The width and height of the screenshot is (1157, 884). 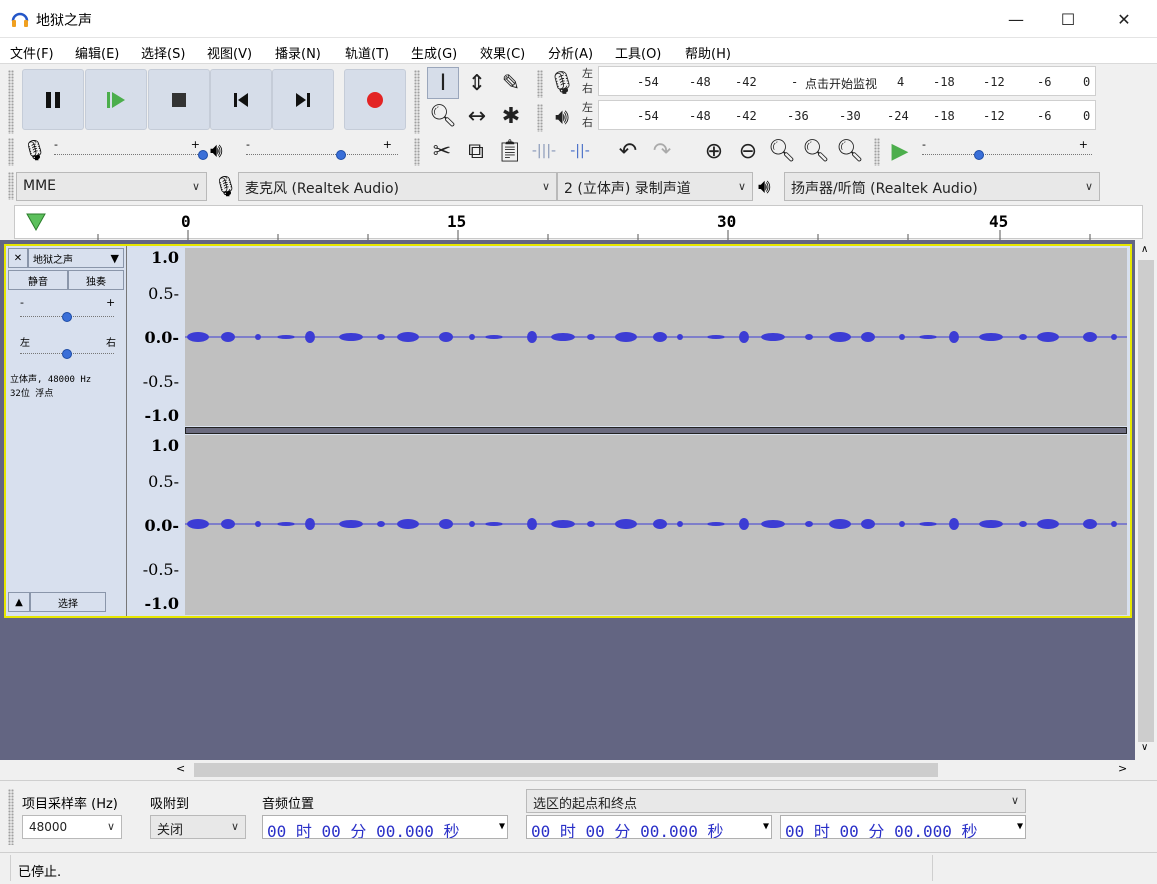 I want to click on select-track-button: 选择, so click(x=68, y=602).